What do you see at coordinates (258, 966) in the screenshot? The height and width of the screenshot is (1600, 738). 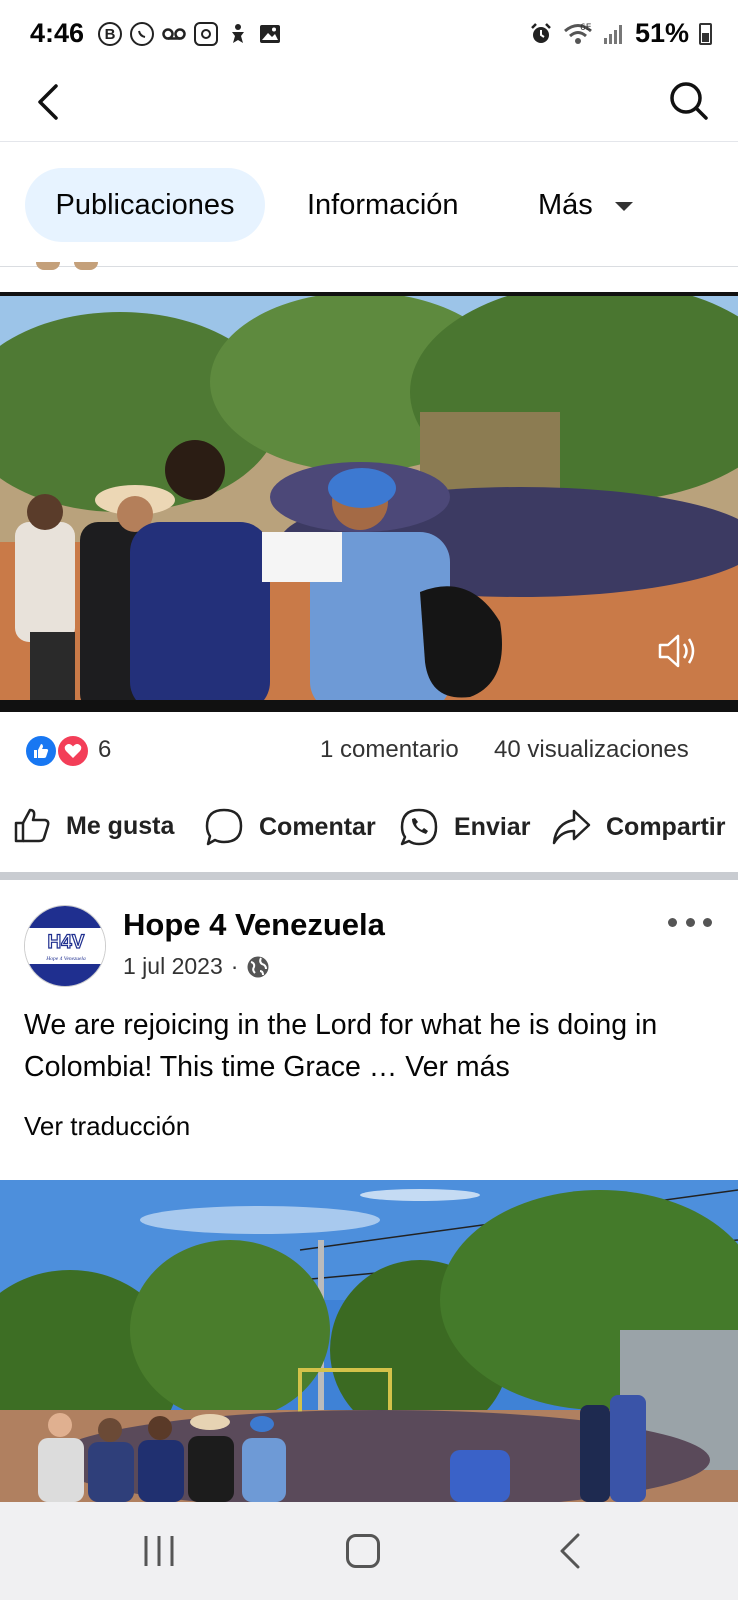 I see `globe-icon` at bounding box center [258, 966].